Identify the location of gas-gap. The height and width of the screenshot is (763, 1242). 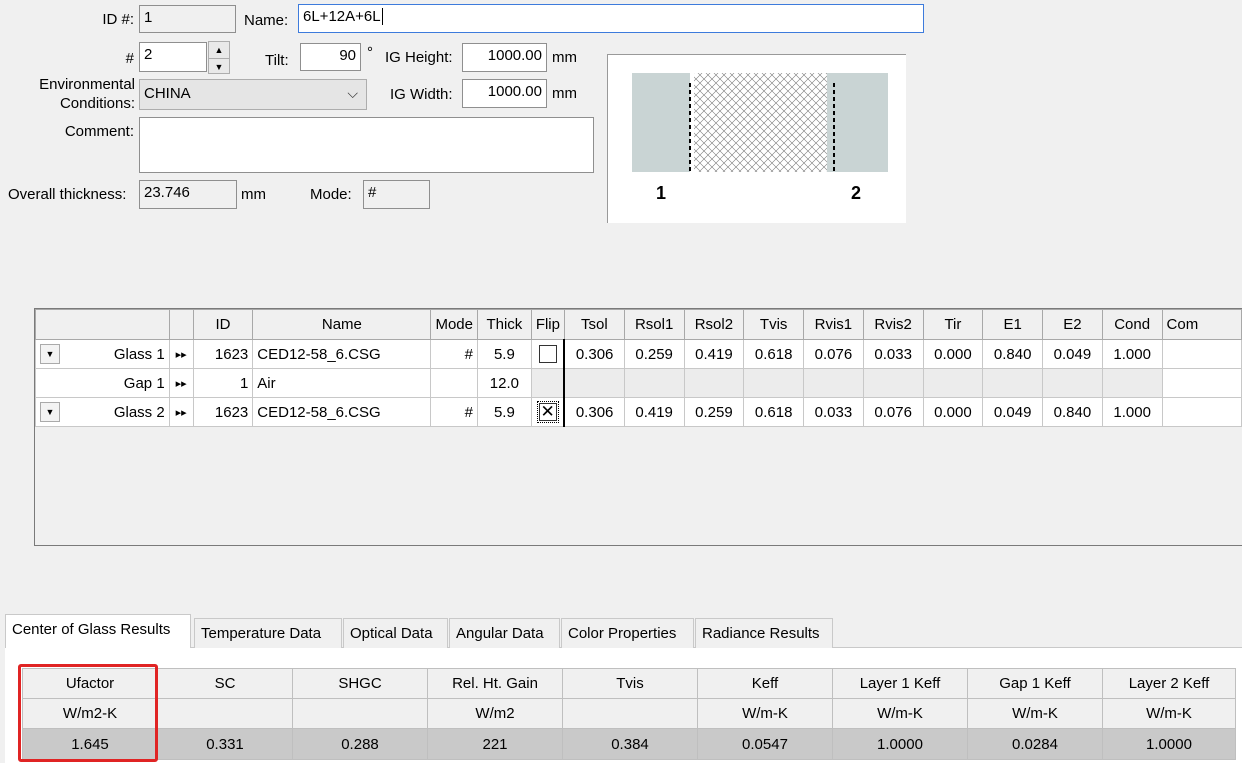
(760, 122).